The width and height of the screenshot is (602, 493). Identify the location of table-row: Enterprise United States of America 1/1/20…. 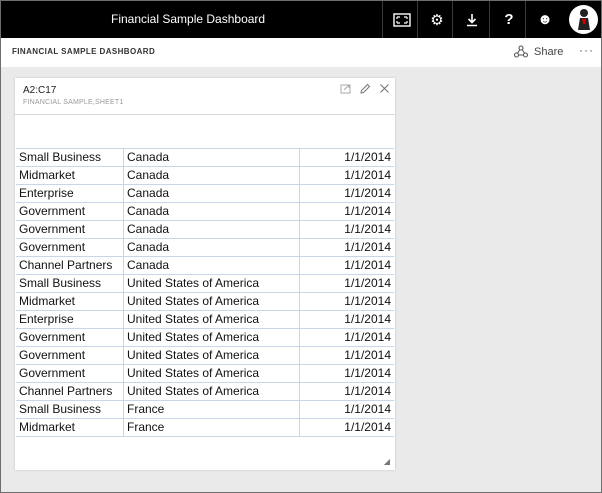
(205, 319).